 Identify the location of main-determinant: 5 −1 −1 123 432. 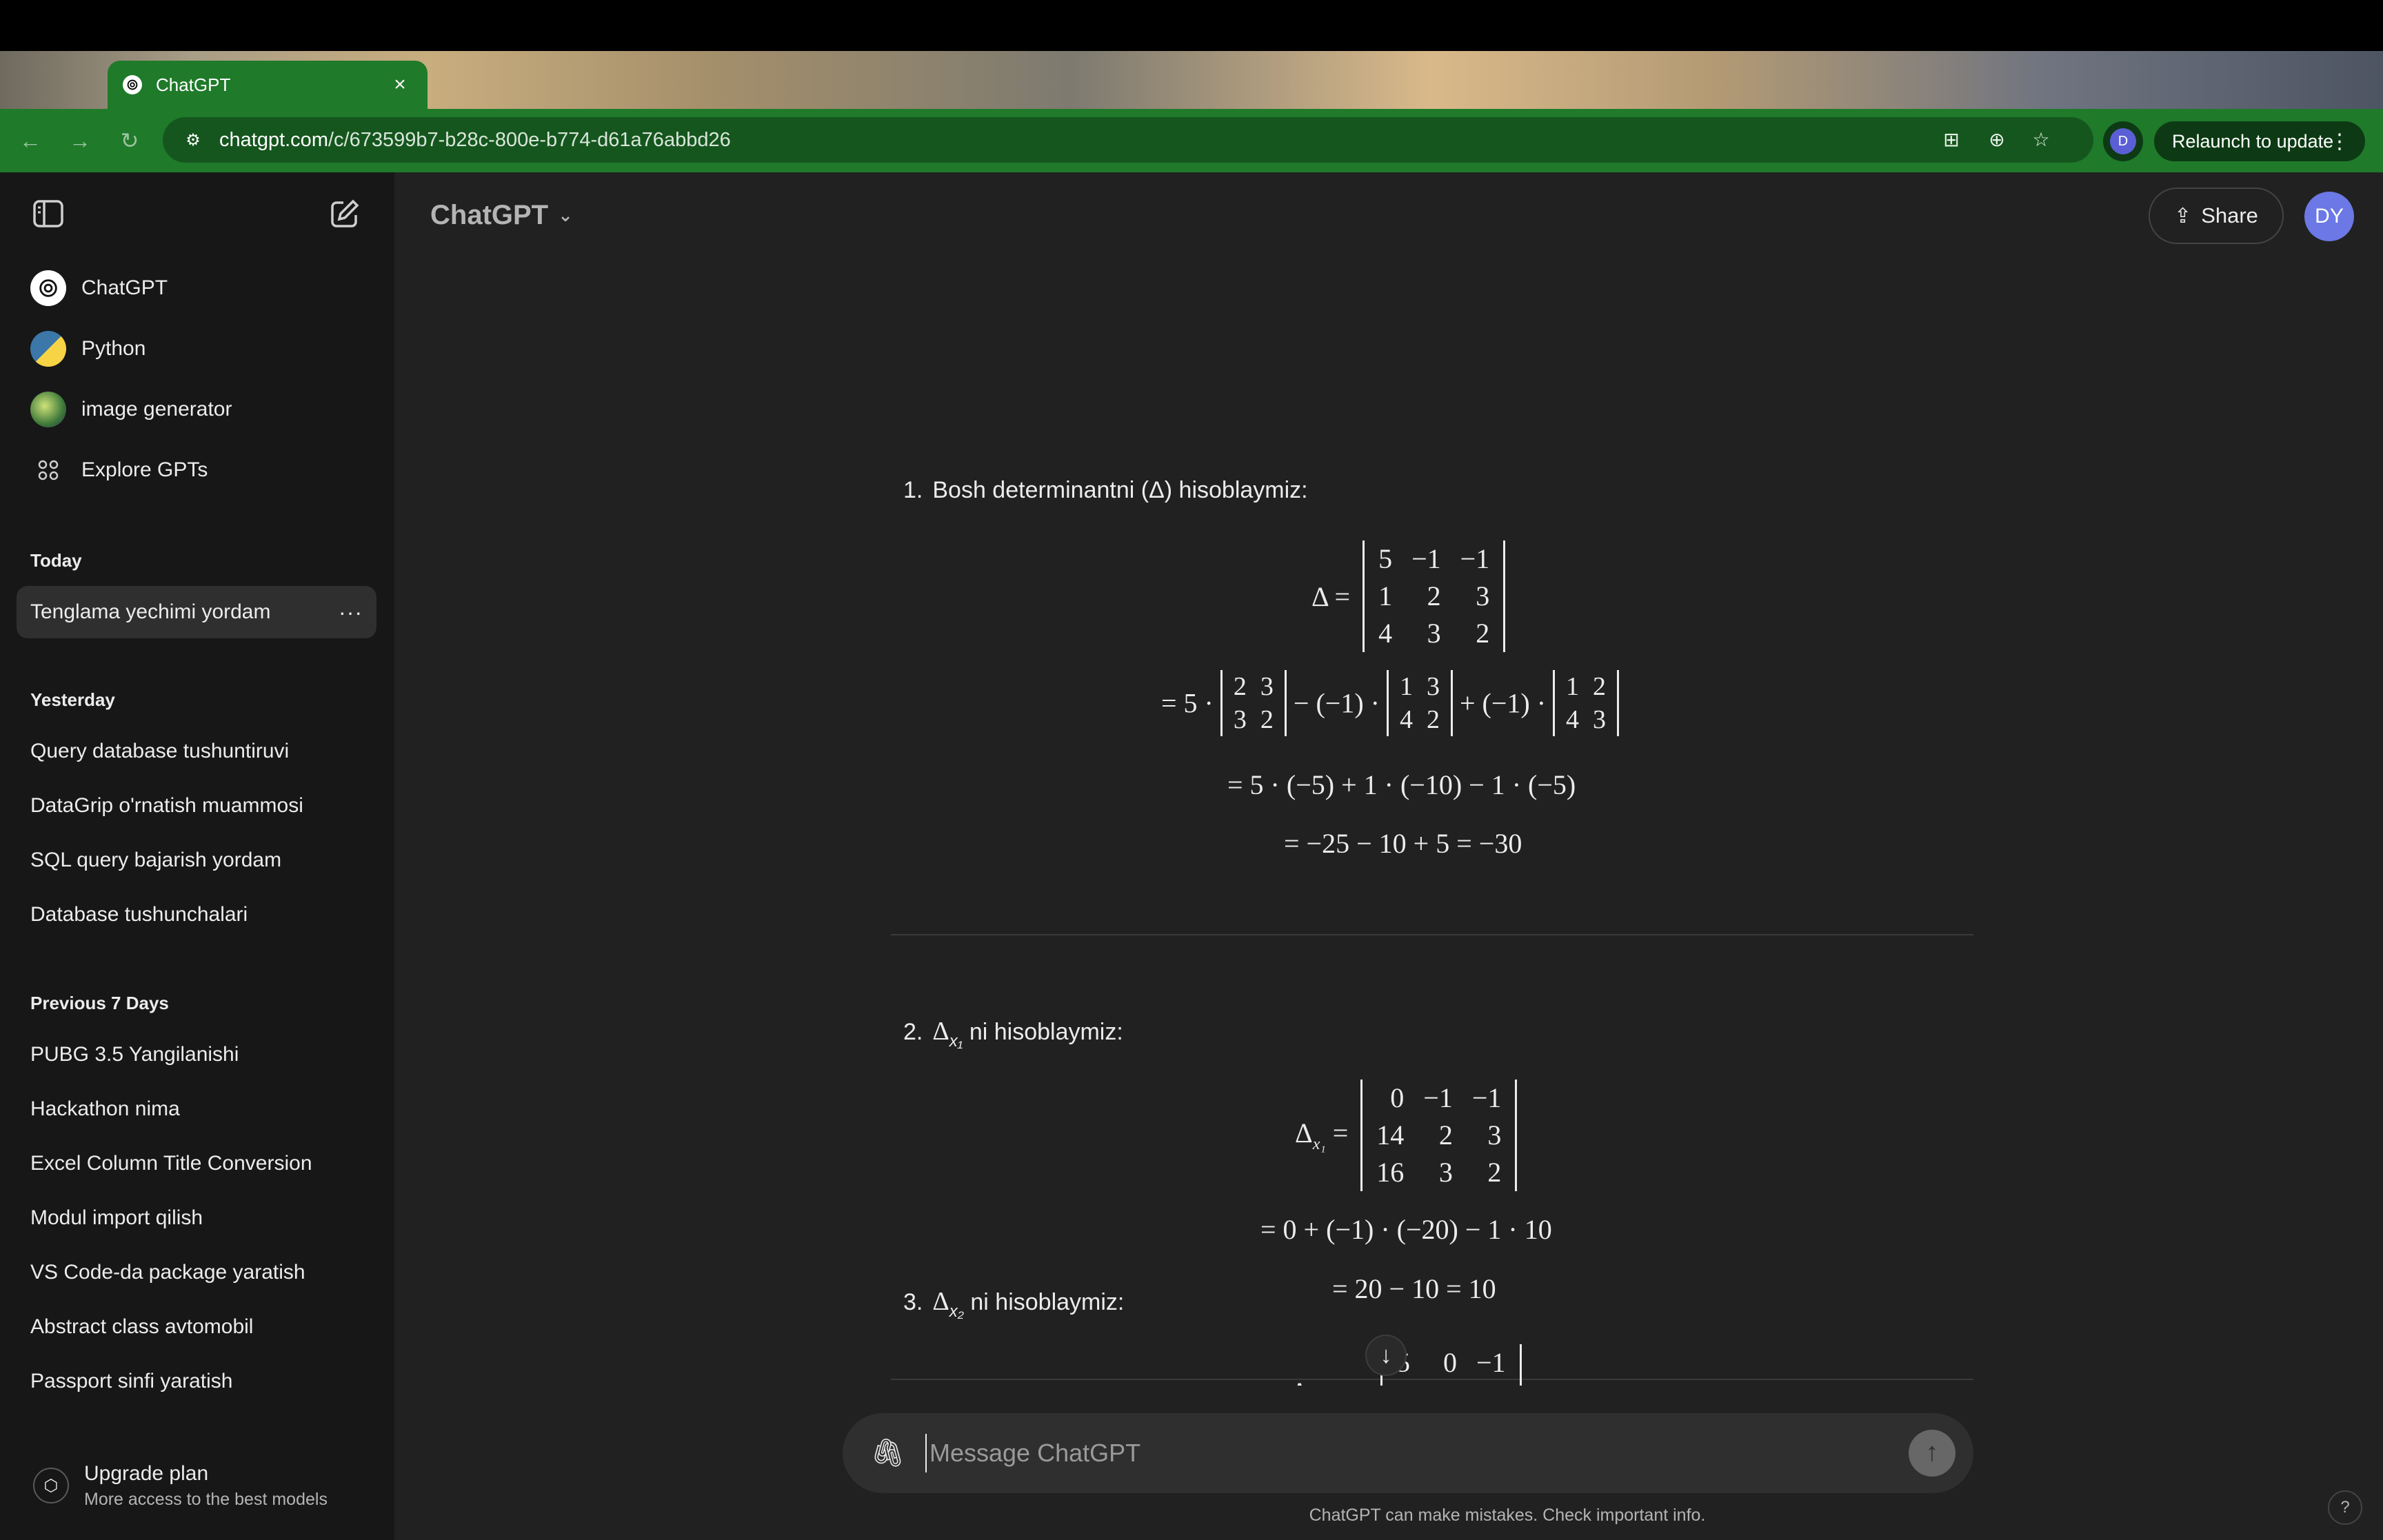
(1434, 596).